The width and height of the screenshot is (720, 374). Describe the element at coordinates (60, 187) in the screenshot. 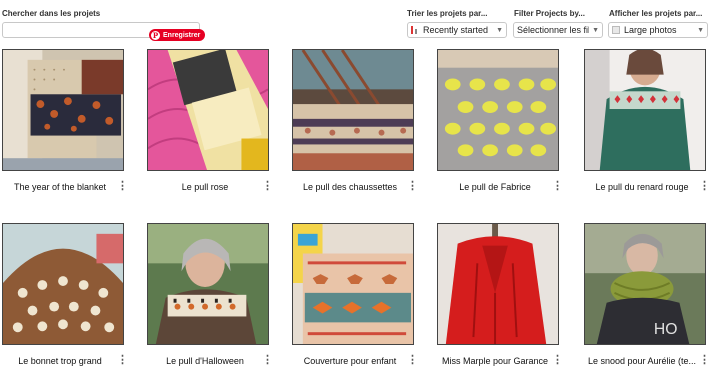

I see `project-title: The year of the blanket` at that location.